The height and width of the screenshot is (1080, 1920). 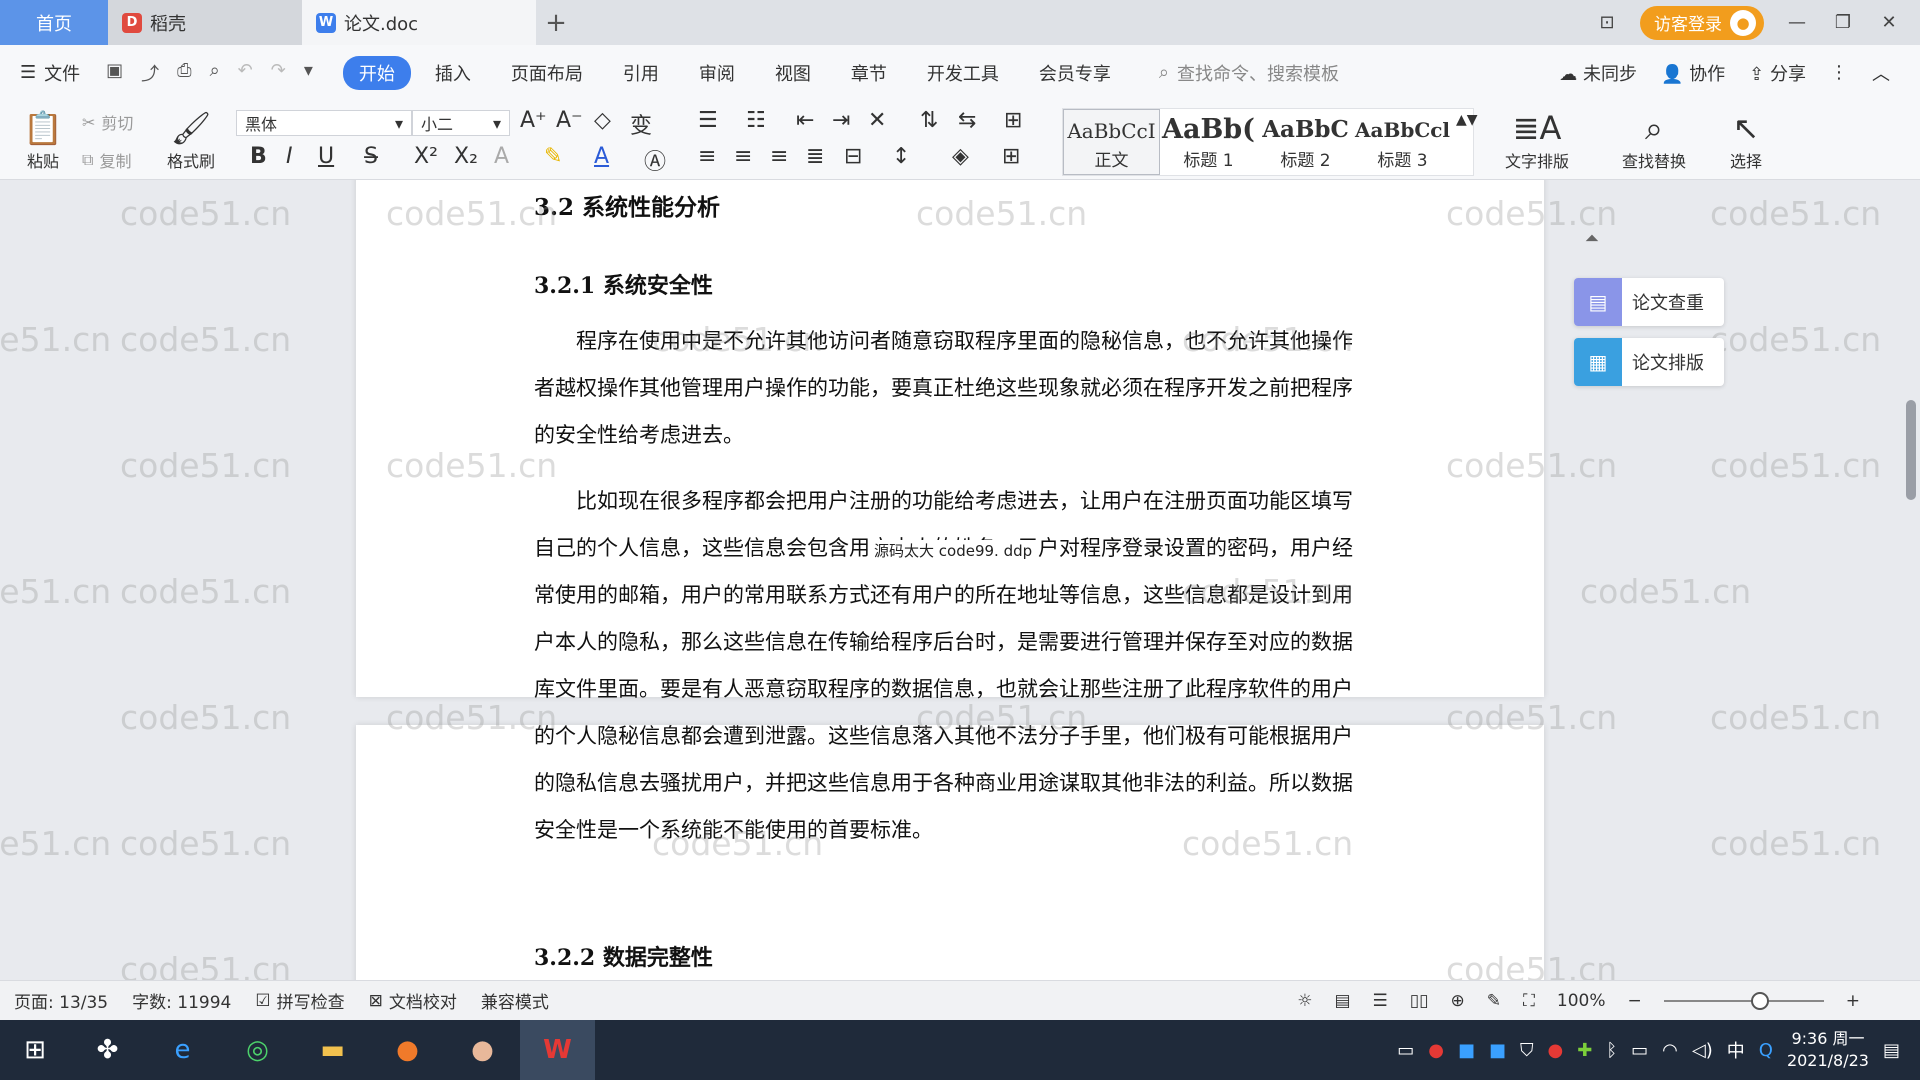 I want to click on tab-view: 视图, so click(x=793, y=73).